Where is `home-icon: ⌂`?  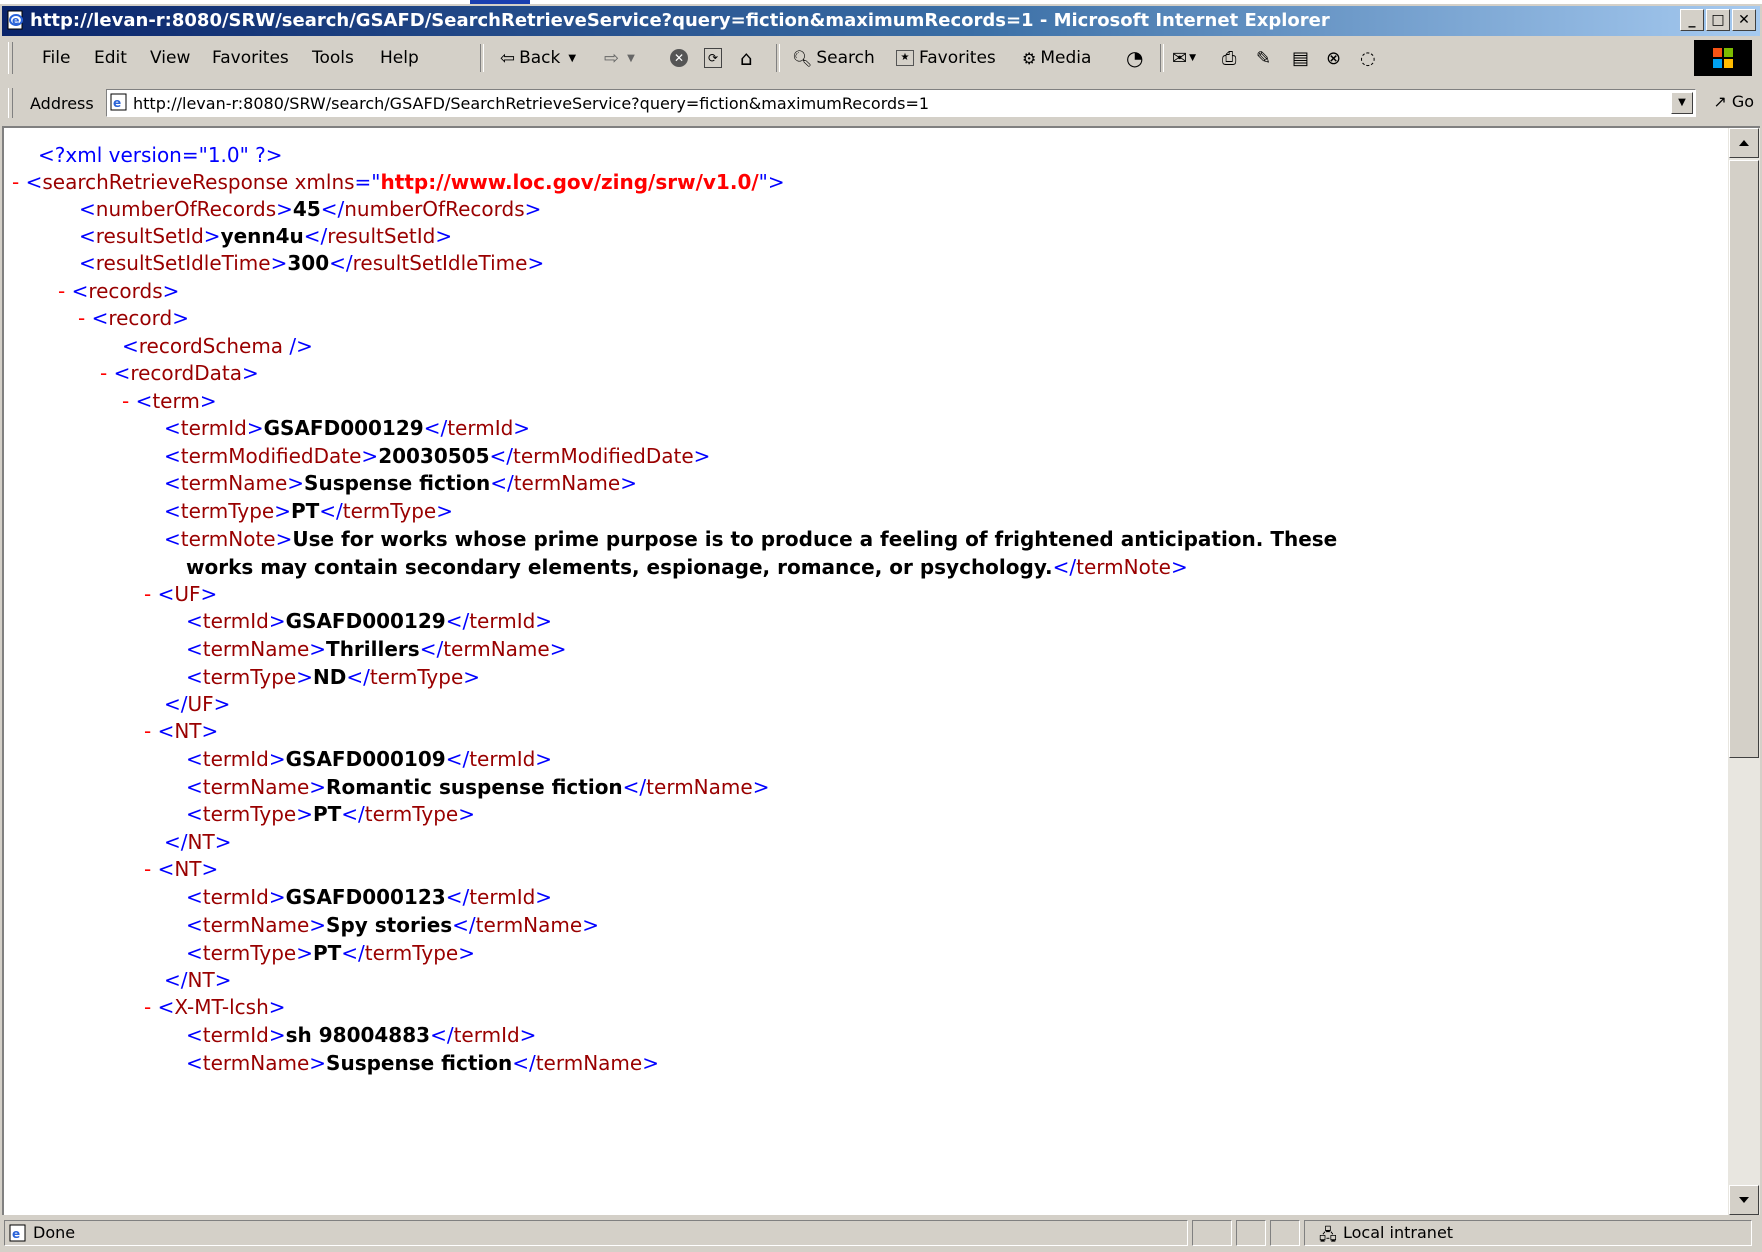
home-icon: ⌂ is located at coordinates (746, 58).